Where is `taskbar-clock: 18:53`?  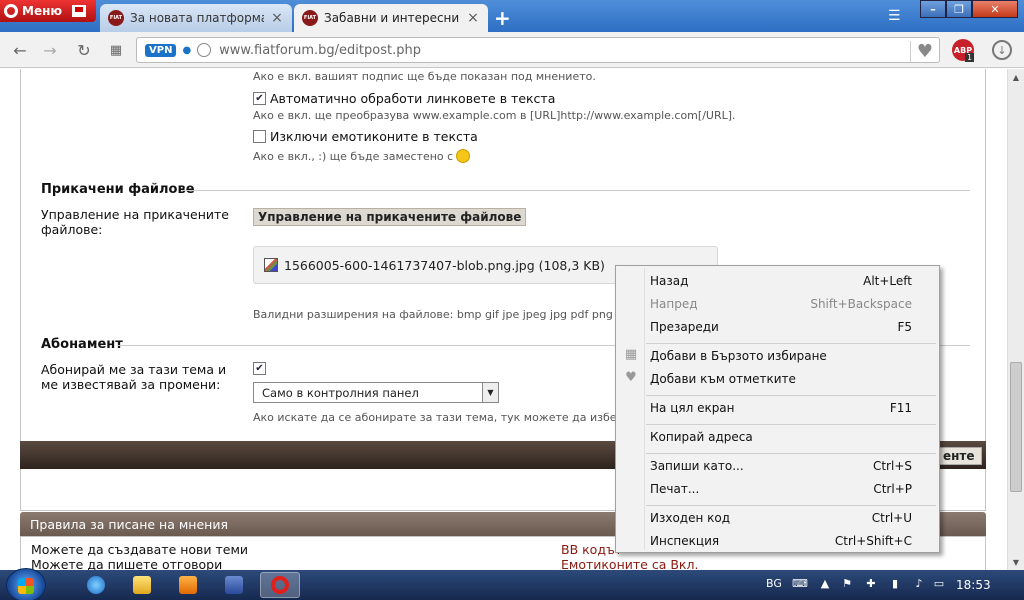 taskbar-clock: 18:53 is located at coordinates (973, 585).